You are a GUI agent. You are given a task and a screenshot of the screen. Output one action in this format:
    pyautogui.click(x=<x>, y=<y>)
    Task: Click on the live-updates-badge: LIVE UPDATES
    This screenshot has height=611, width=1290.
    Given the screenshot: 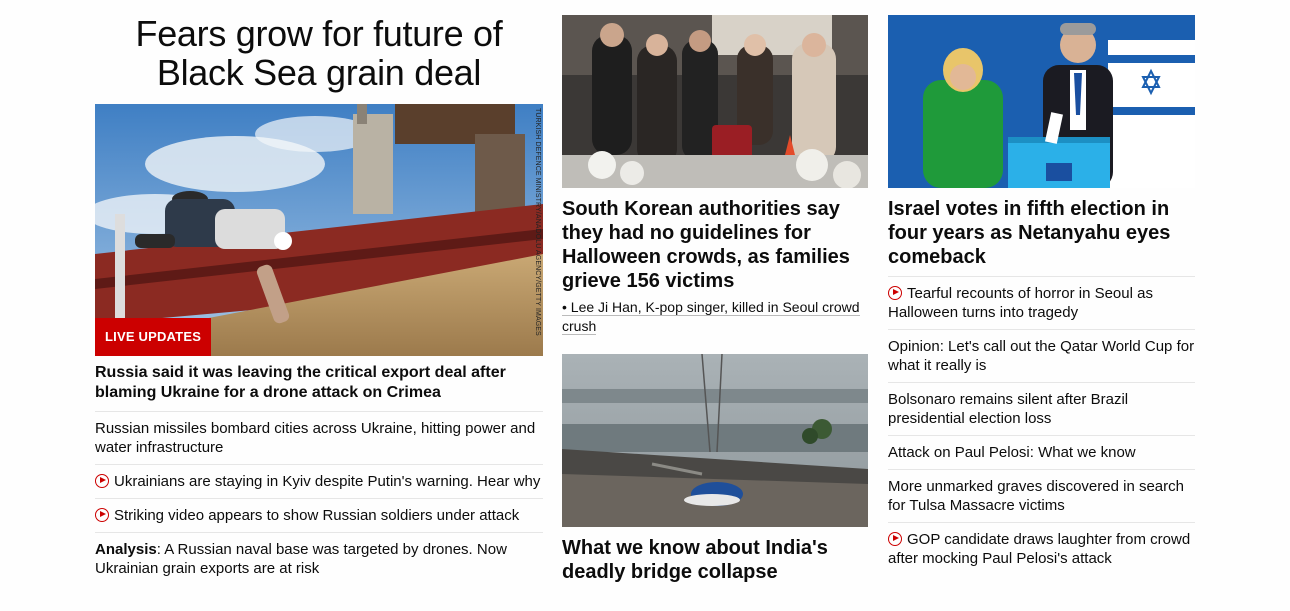 What is the action you would take?
    pyautogui.click(x=153, y=337)
    